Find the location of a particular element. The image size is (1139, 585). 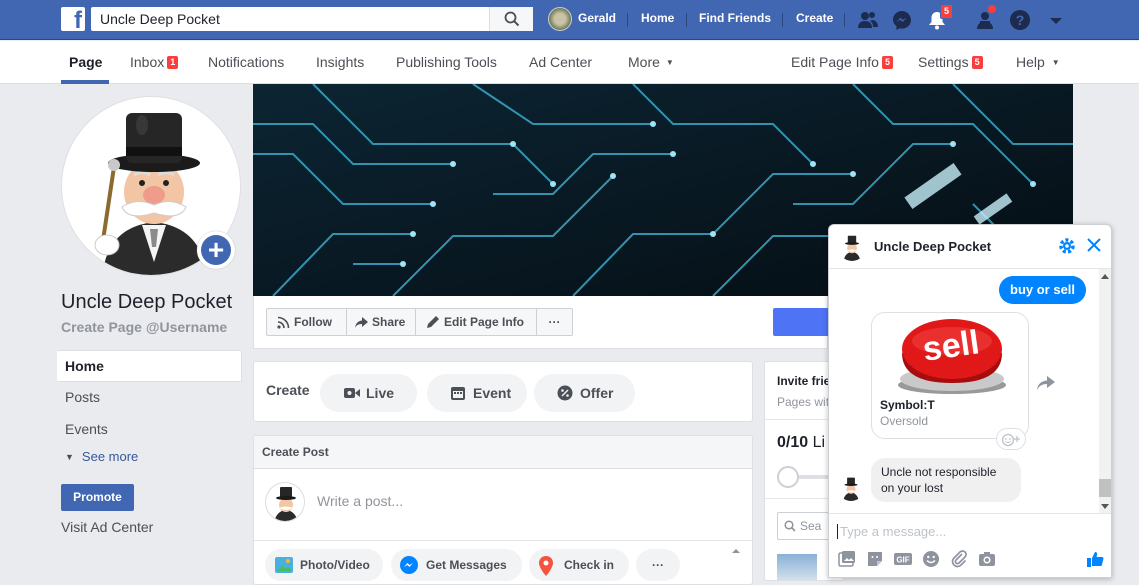

likes-count: 0/10 is located at coordinates (793, 442).